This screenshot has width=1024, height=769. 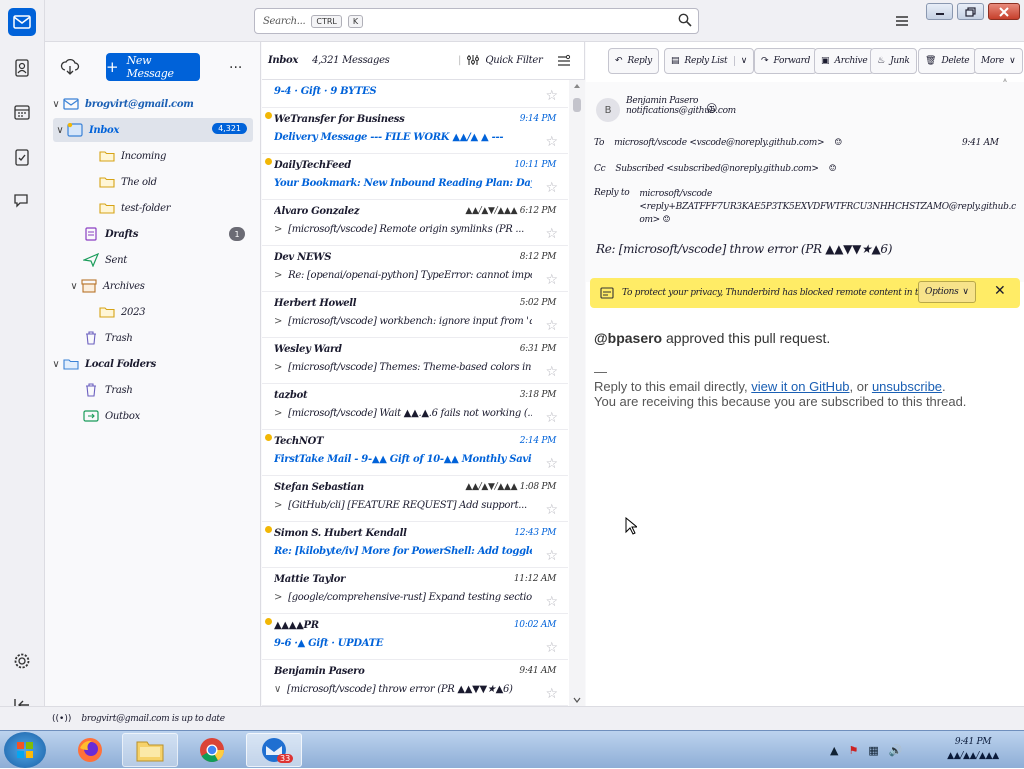 I want to click on sender-email: notifications@github.com, so click(x=681, y=111).